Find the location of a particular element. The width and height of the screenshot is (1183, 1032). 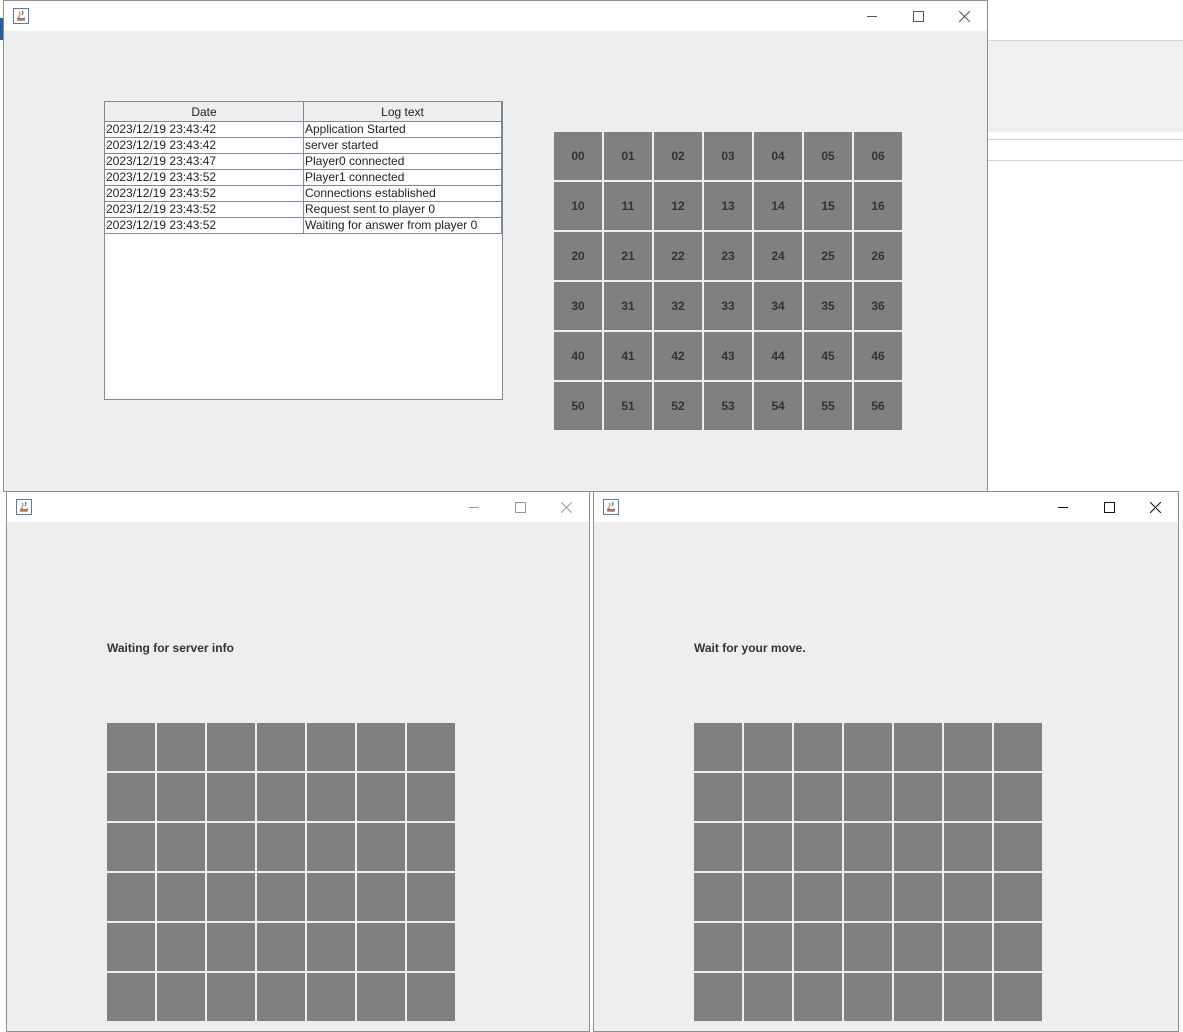

board-cell: 42 is located at coordinates (678, 356).